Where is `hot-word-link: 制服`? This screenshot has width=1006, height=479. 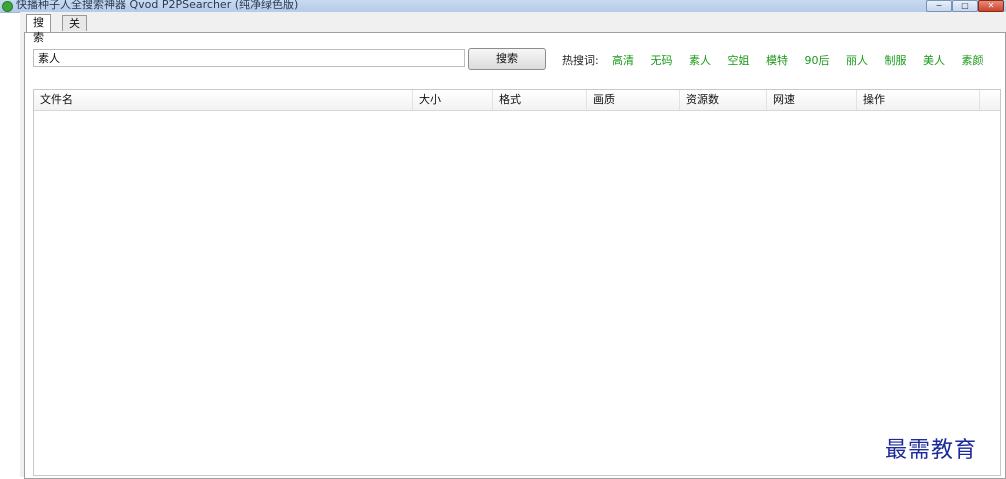 hot-word-link: 制服 is located at coordinates (896, 60).